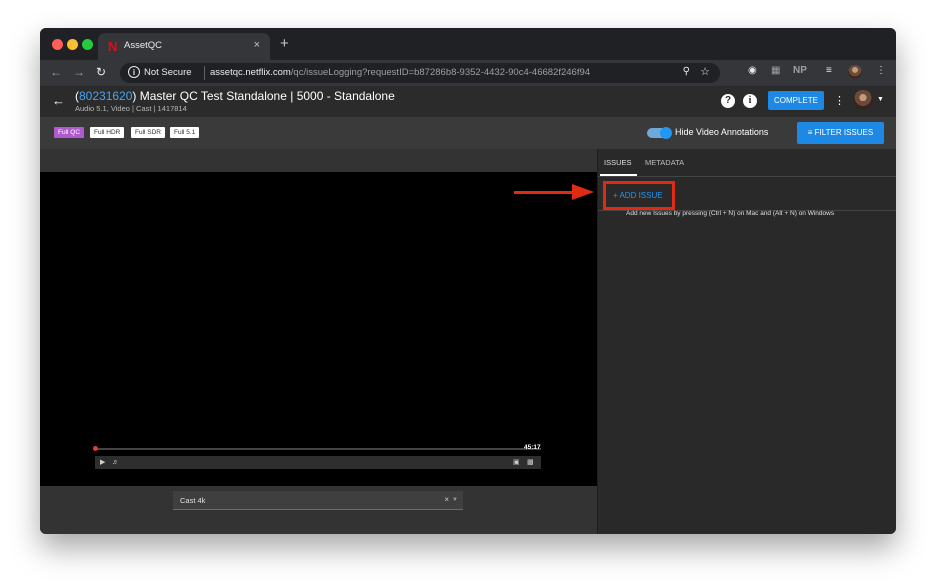 The height and width of the screenshot is (586, 936). What do you see at coordinates (455, 500) in the screenshot?
I see `caret-down-icon: ▼` at bounding box center [455, 500].